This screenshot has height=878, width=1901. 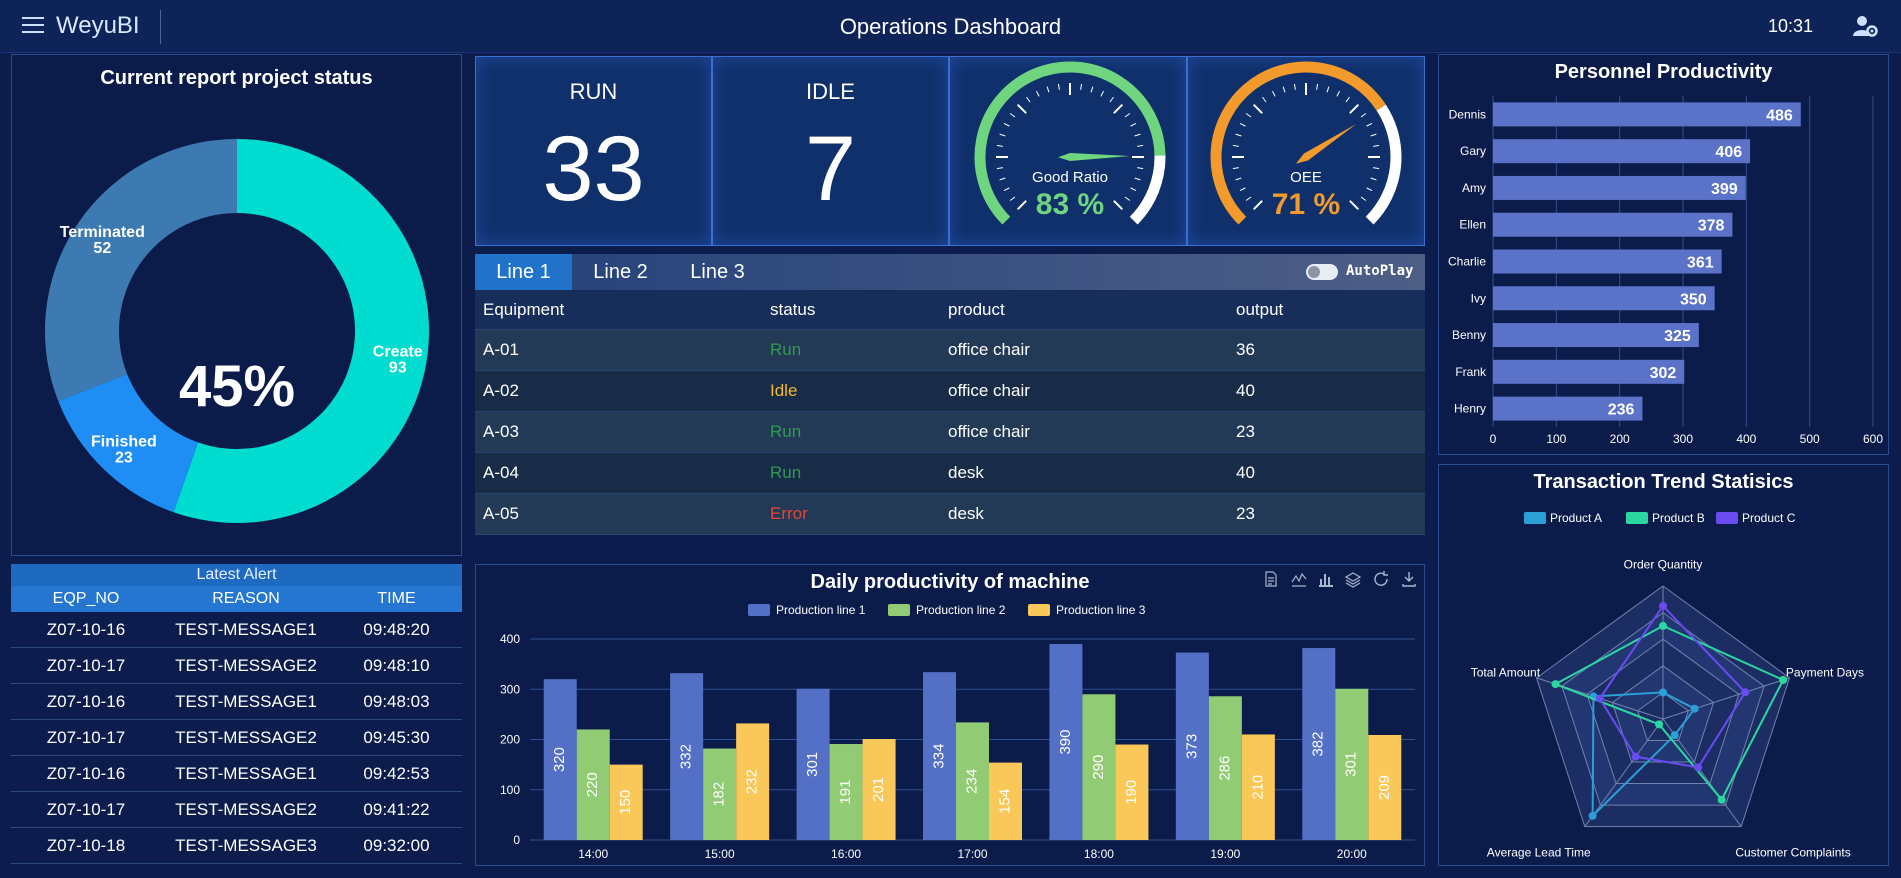 I want to click on good-ratio-gauge: Good Ratio 83 %, so click(x=1070, y=143).